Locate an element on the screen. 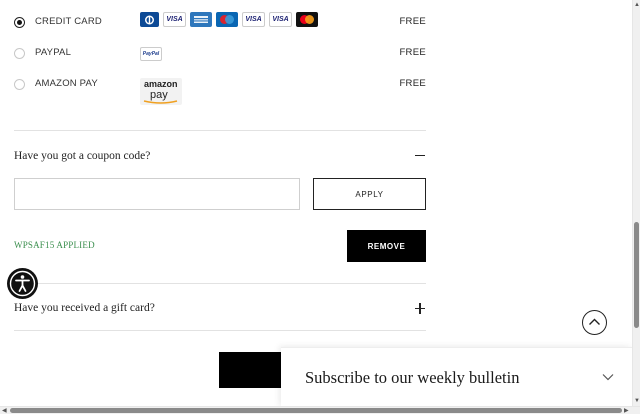 This screenshot has height=414, width=640. coupon-title: Have you got a coupon code? is located at coordinates (82, 156).